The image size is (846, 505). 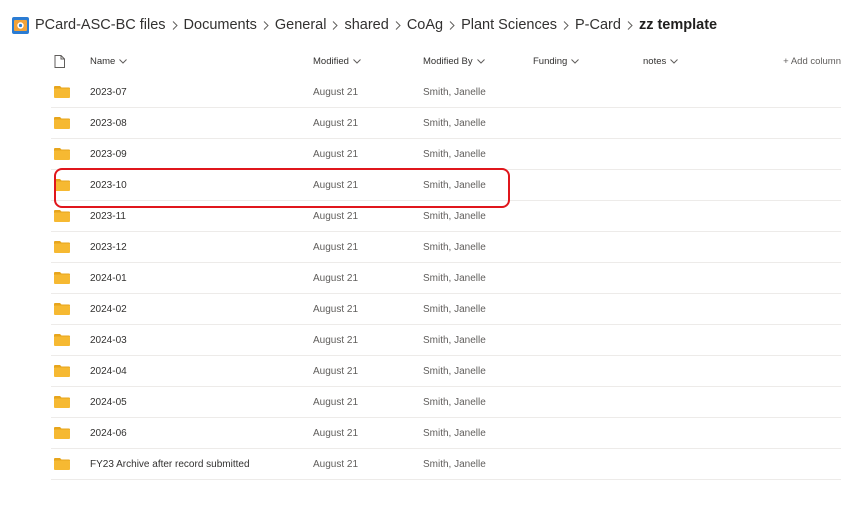 I want to click on breadcrumb-item: shared, so click(x=366, y=25).